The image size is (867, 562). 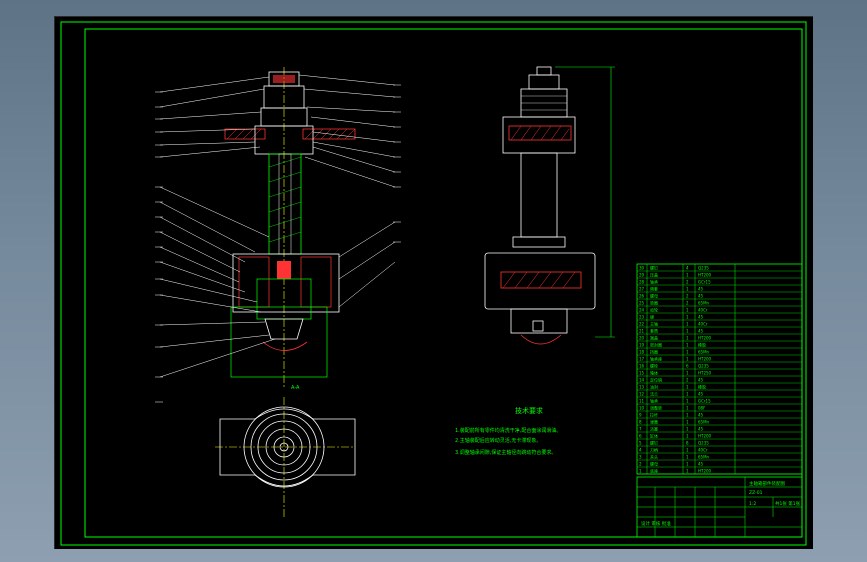 What do you see at coordinates (654, 309) in the screenshot?
I see `parts-table-cell: 齿轮` at bounding box center [654, 309].